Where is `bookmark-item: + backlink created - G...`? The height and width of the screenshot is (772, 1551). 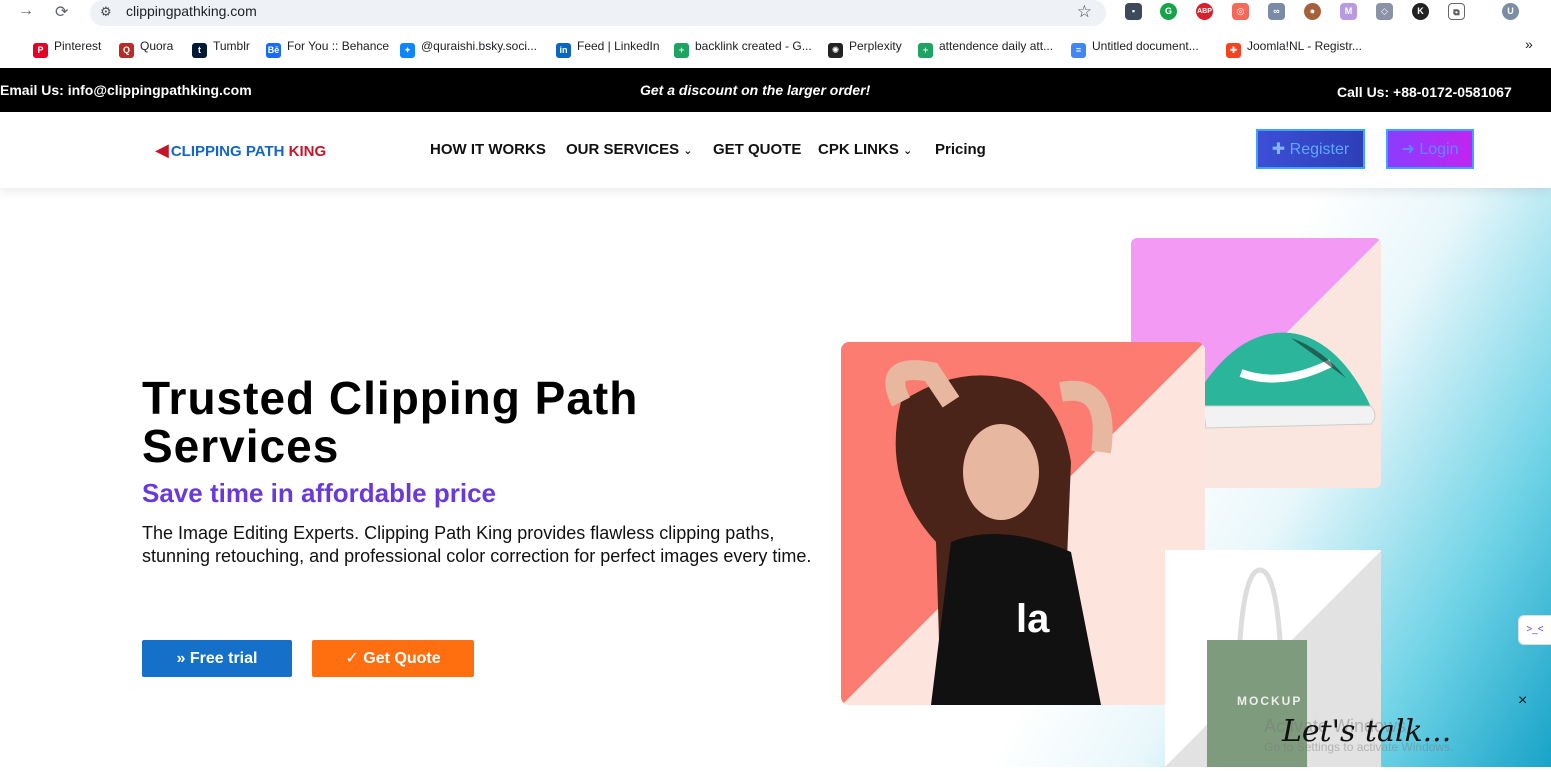 bookmark-item: + backlink created - G... is located at coordinates (743, 48).